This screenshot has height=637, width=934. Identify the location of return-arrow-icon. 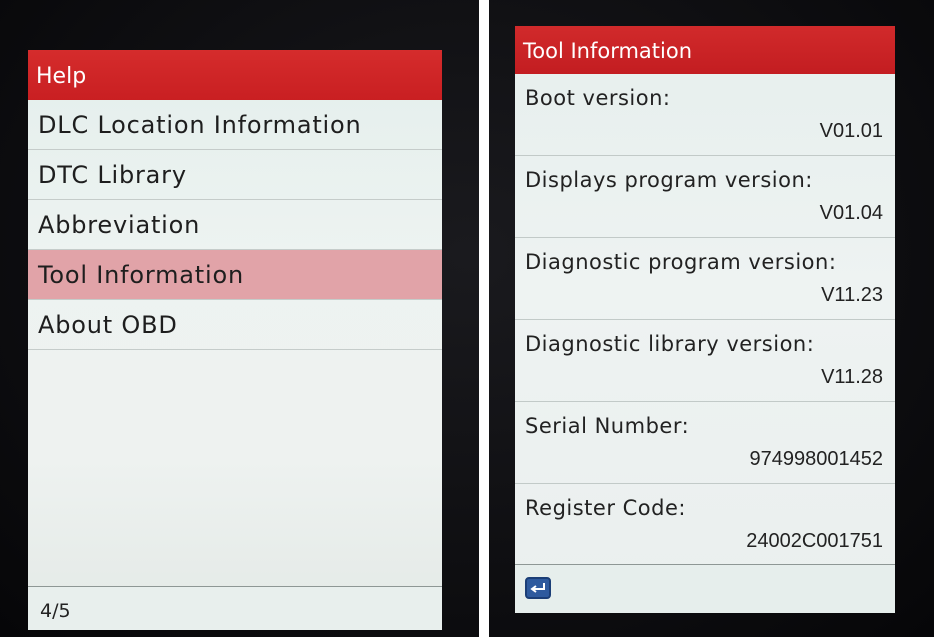
(537, 588).